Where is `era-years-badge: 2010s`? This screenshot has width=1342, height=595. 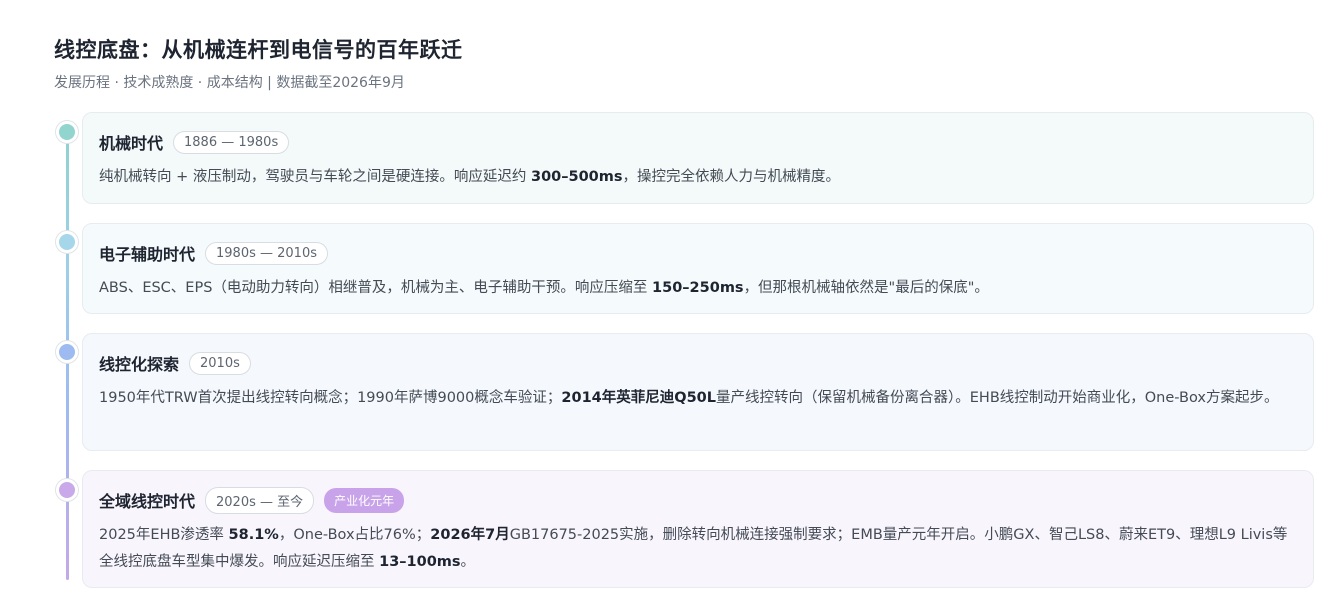 era-years-badge: 2010s is located at coordinates (220, 363).